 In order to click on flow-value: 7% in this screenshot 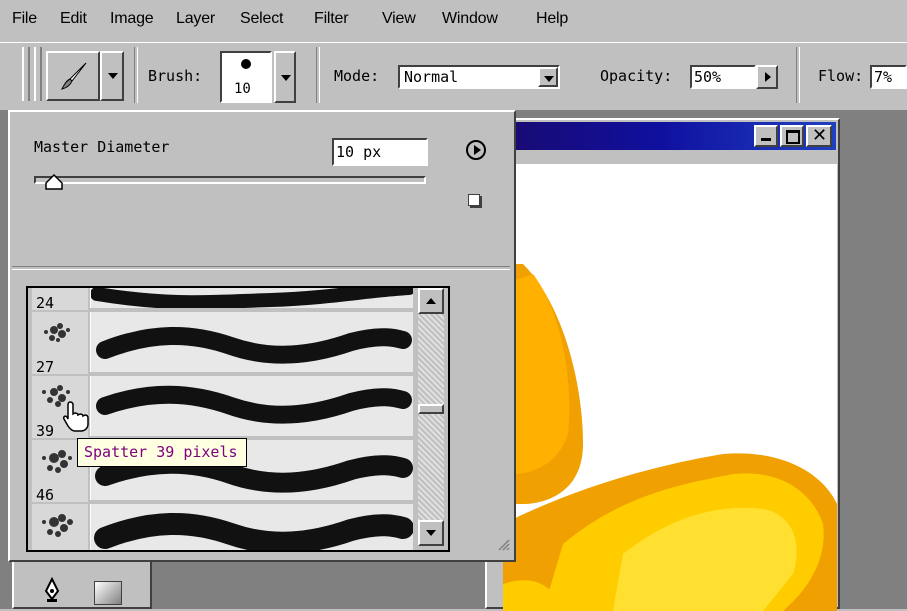, I will do `click(883, 77)`.